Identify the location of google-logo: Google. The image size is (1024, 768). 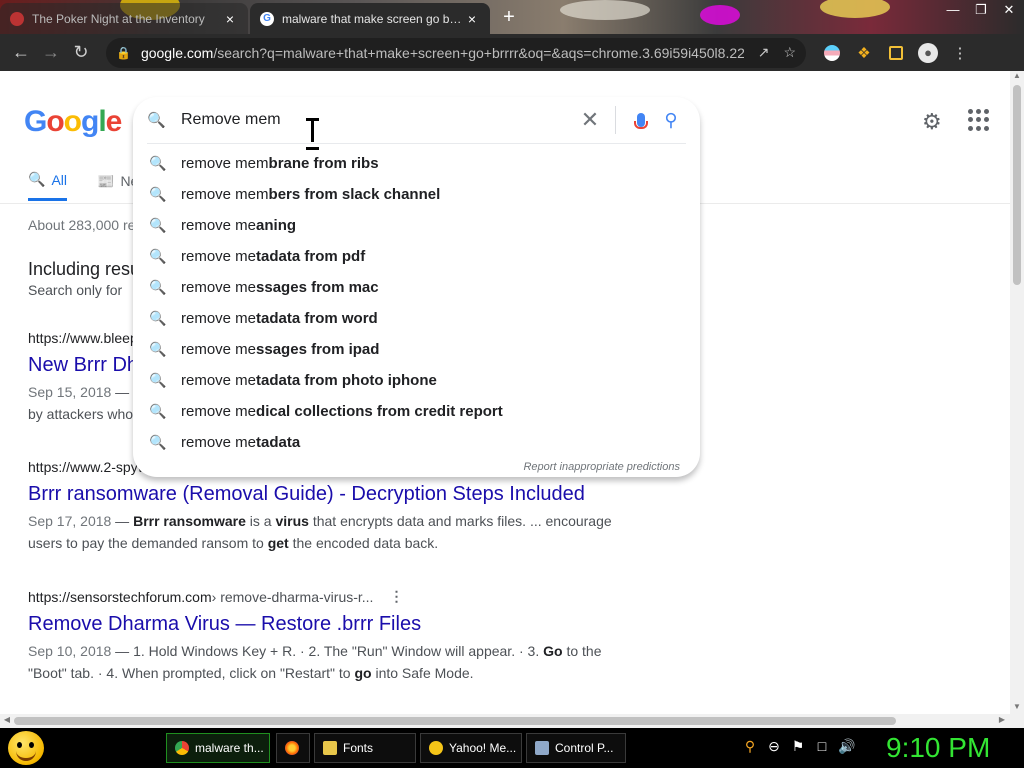
(73, 122).